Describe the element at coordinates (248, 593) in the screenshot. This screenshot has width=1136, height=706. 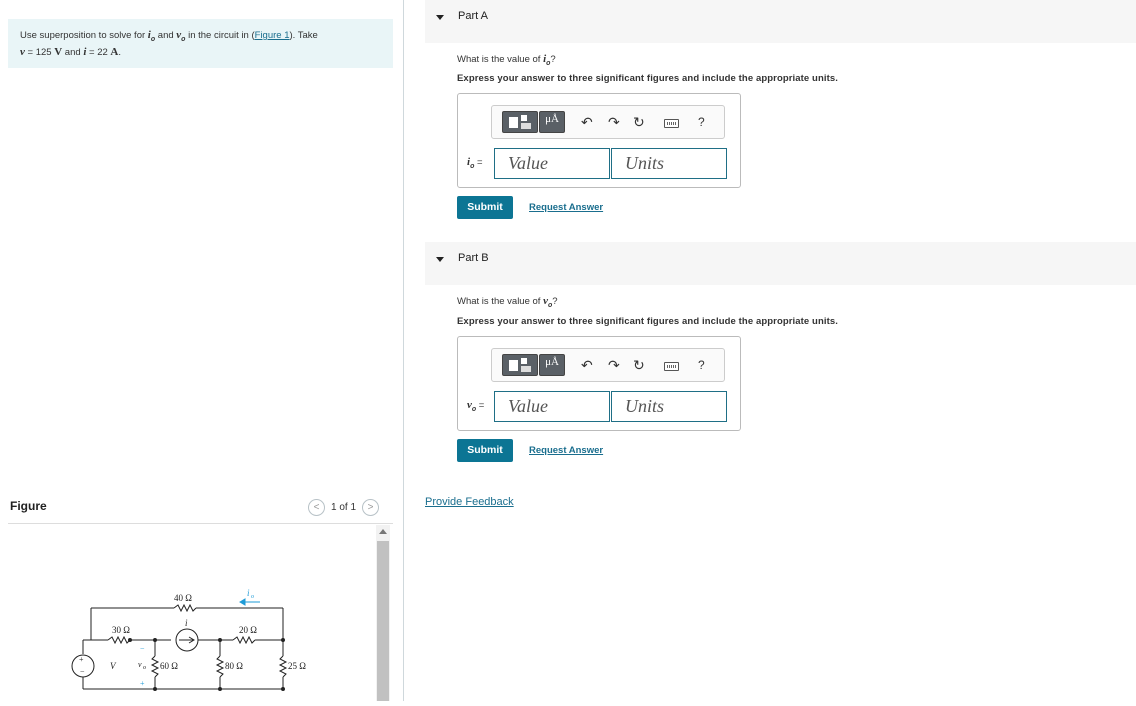
I see `label-io: i` at that location.